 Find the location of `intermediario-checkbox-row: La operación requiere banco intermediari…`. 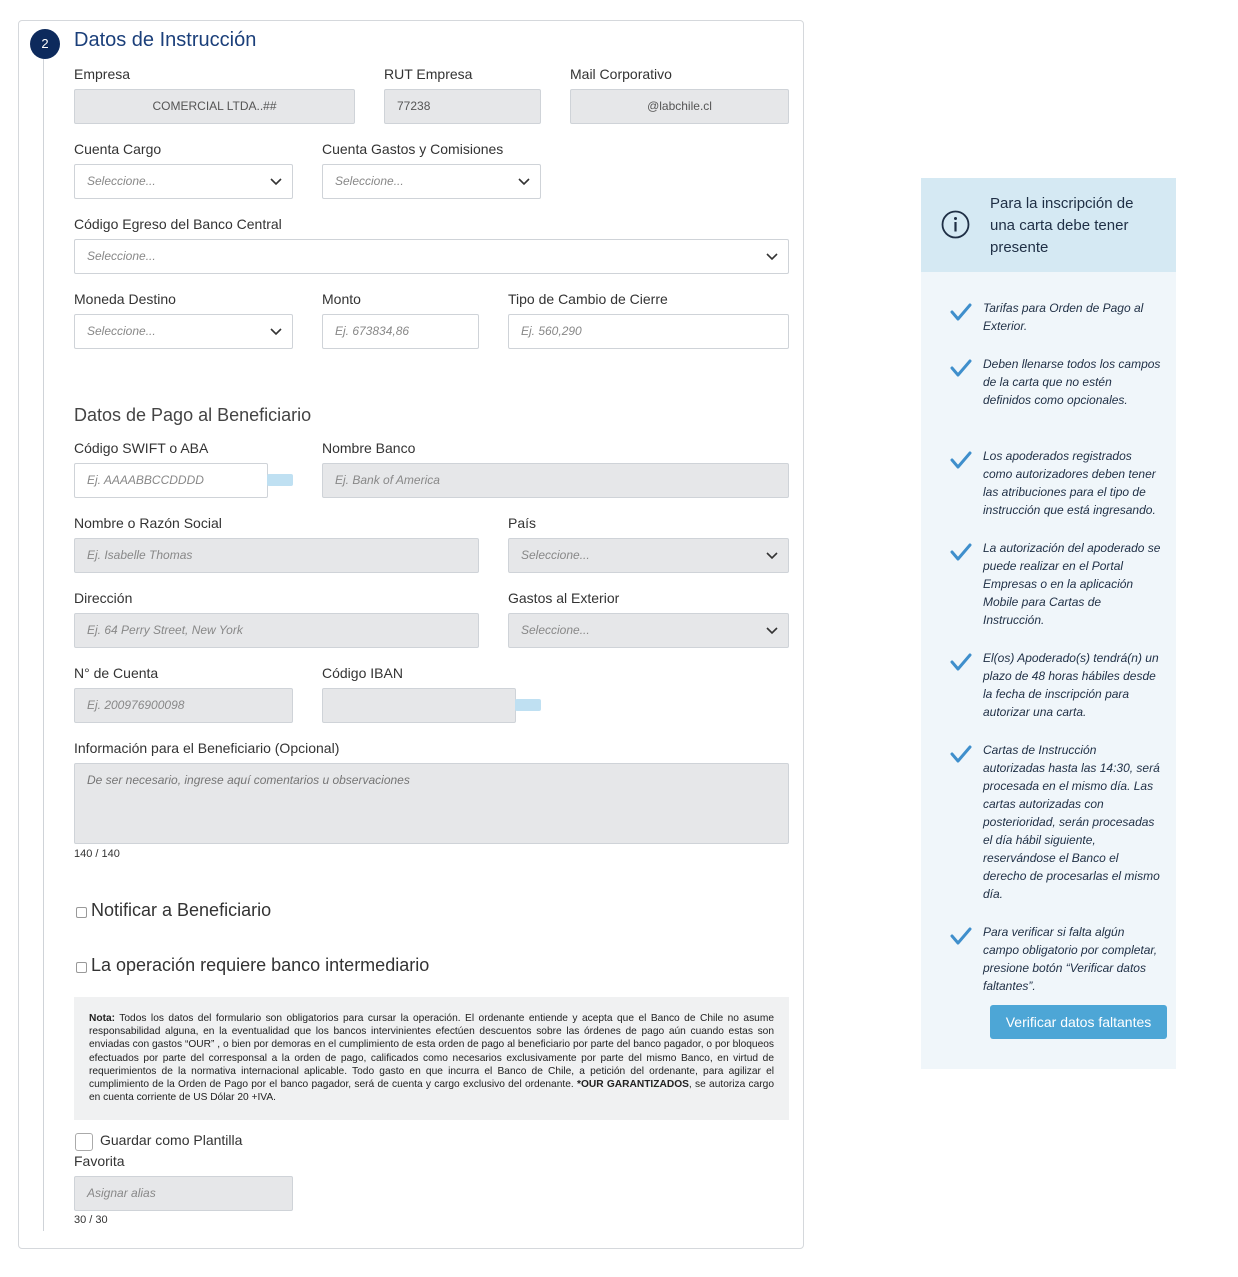

intermediario-checkbox-row: La operación requiere banco intermediari… is located at coordinates (252, 965).